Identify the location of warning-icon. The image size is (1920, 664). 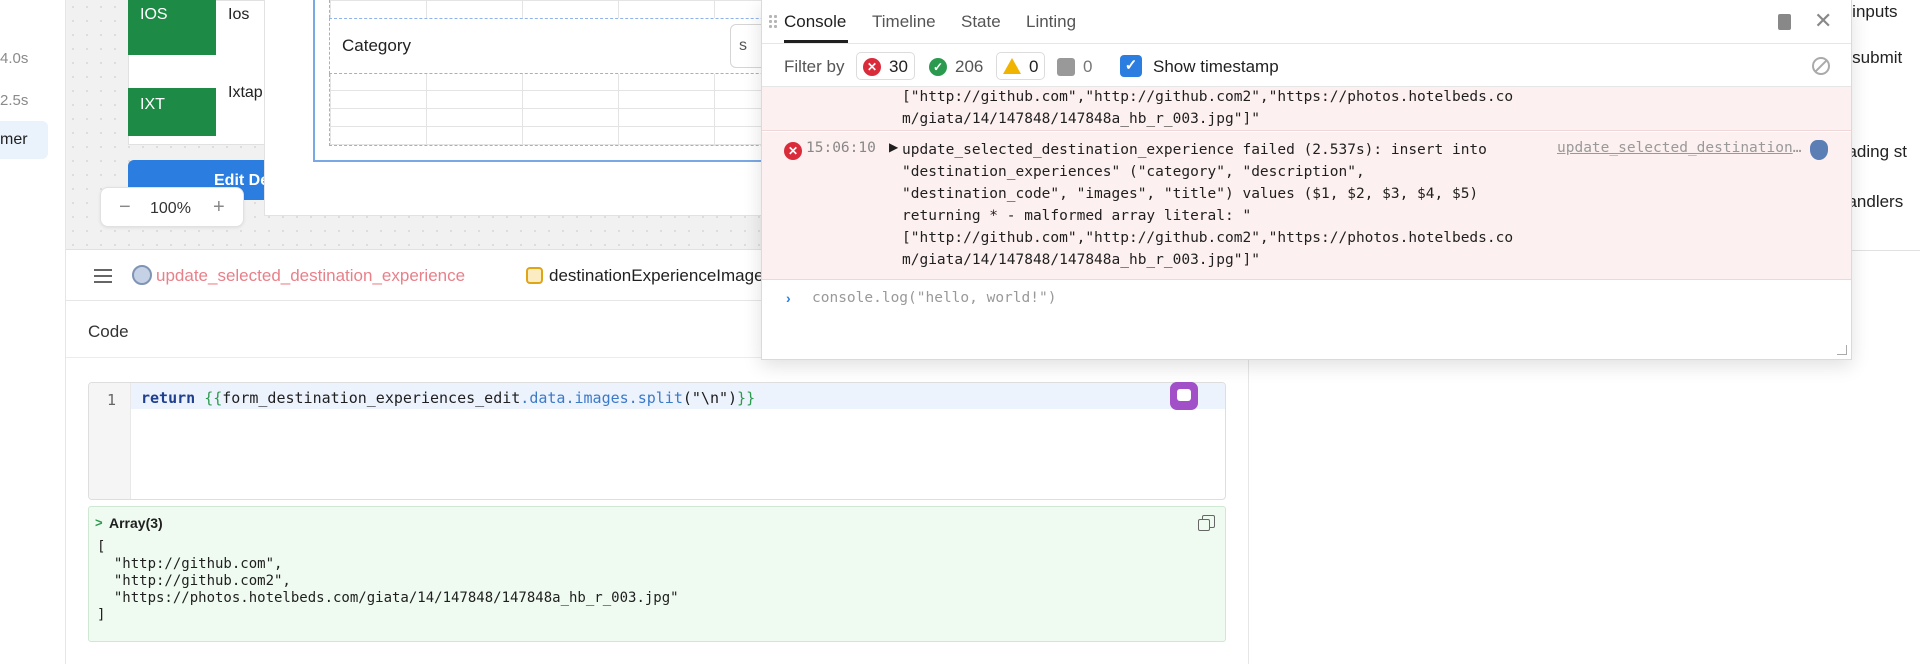
(1012, 66).